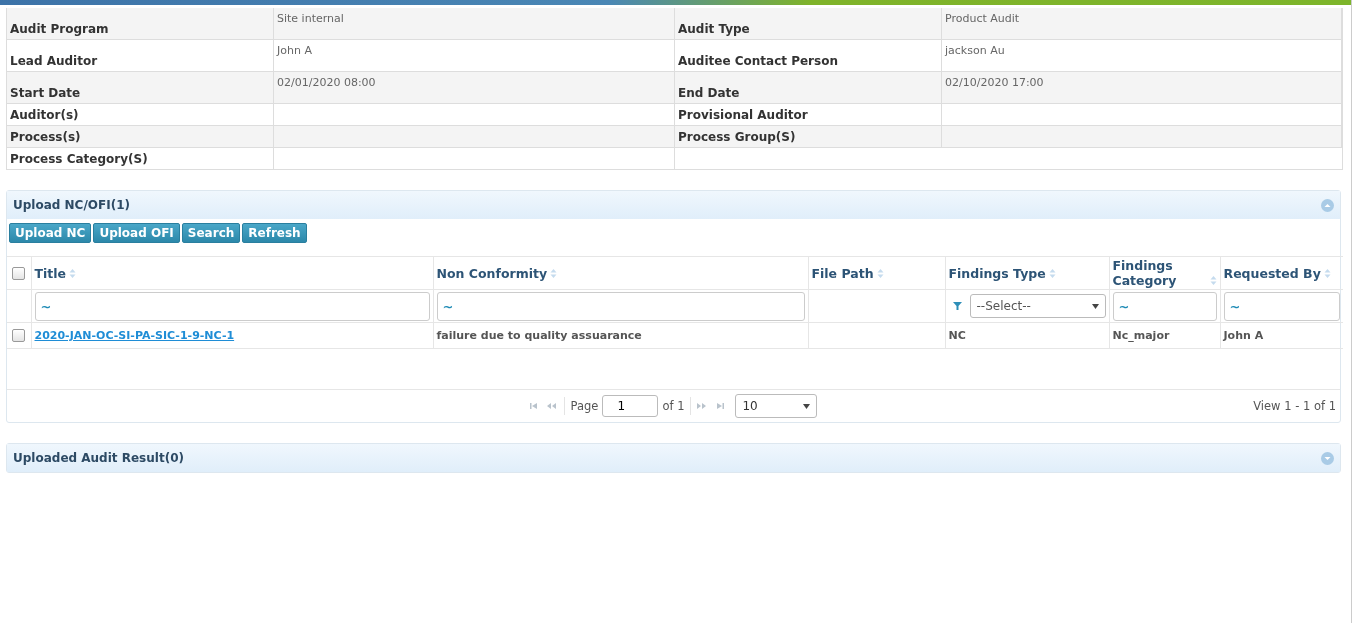 The width and height of the screenshot is (1360, 623). I want to click on filter-icon, so click(957, 306).